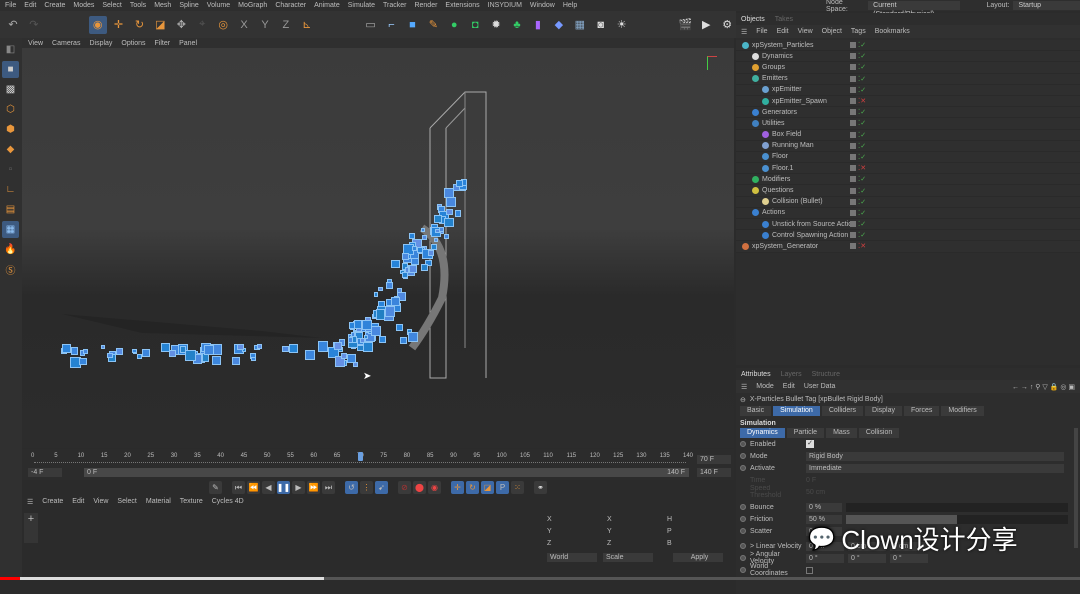 Image resolution: width=1080 pixels, height=594 pixels. What do you see at coordinates (412, 25) in the screenshot?
I see `cube-icon: ■` at bounding box center [412, 25].